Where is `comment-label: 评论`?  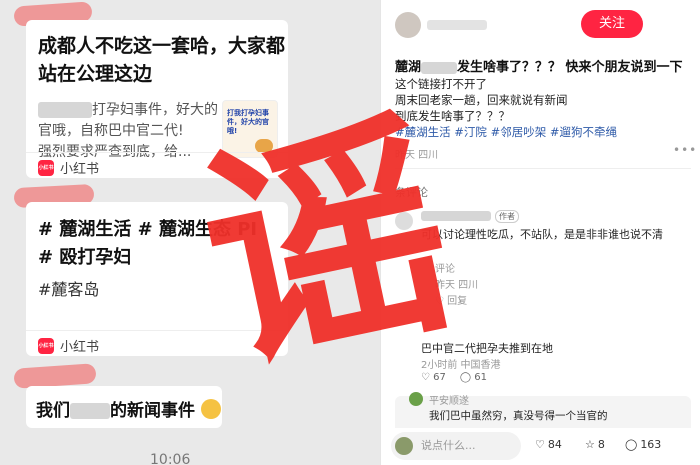
comment-label: 评论 is located at coordinates (445, 269).